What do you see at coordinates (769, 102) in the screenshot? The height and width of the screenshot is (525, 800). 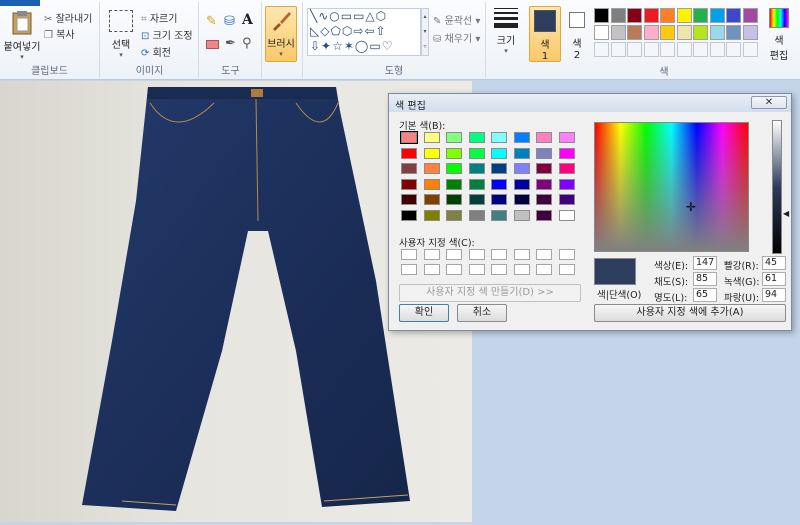 I see `close-button: ✕` at bounding box center [769, 102].